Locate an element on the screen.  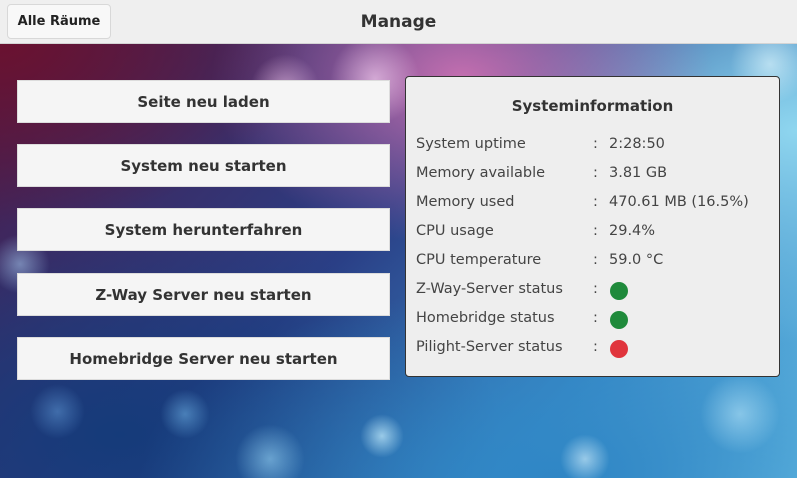
info-label: Pilight-Server status is located at coordinates (489, 347).